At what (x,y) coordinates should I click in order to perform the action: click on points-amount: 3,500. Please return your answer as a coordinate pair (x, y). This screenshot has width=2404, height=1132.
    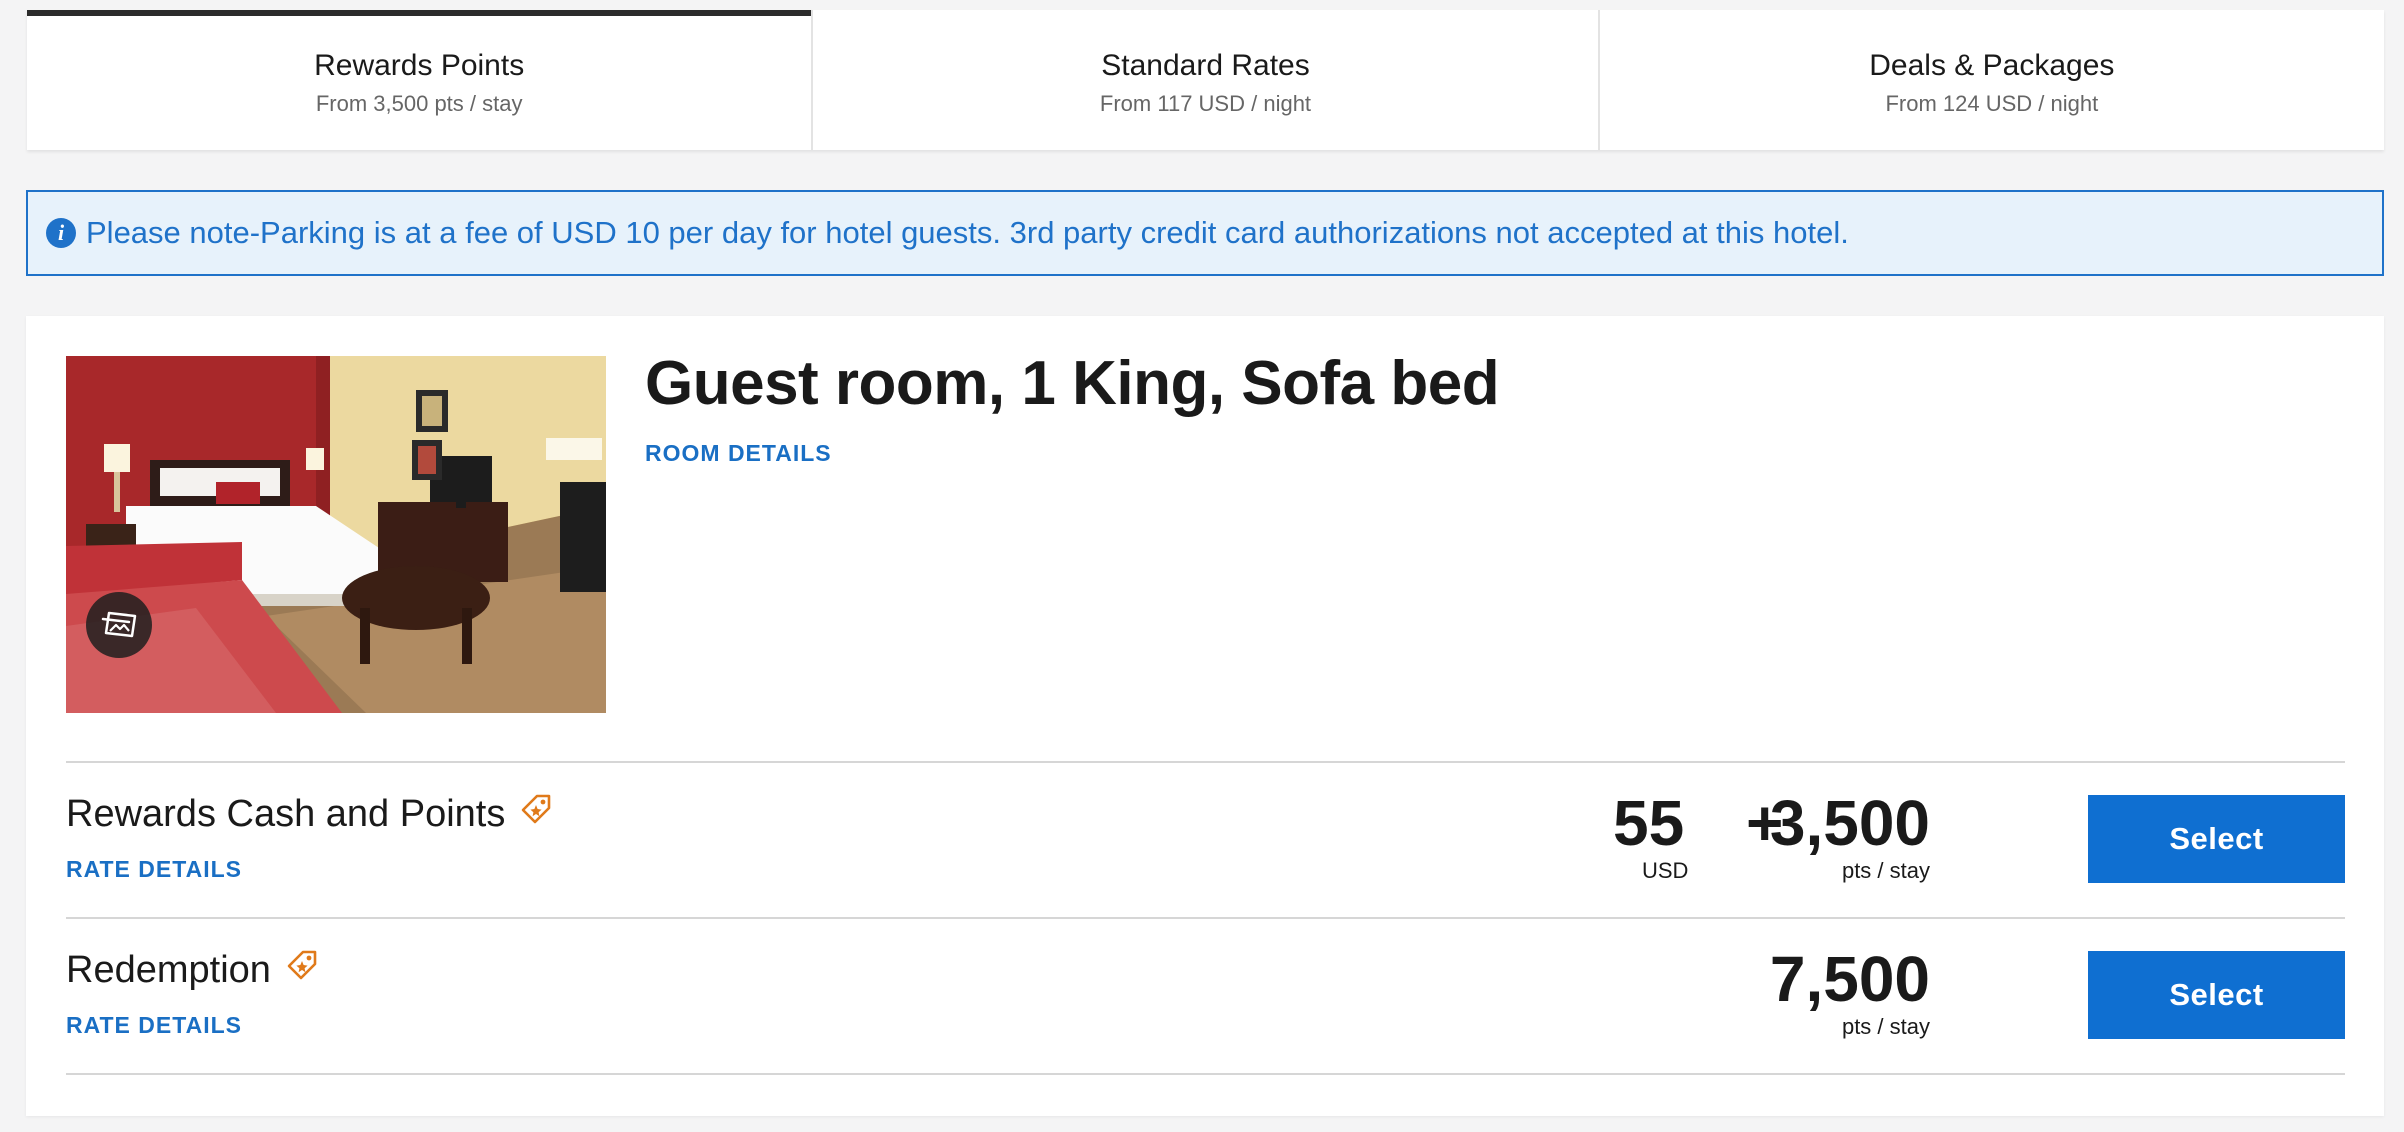
    Looking at the image, I should click on (1849, 823).